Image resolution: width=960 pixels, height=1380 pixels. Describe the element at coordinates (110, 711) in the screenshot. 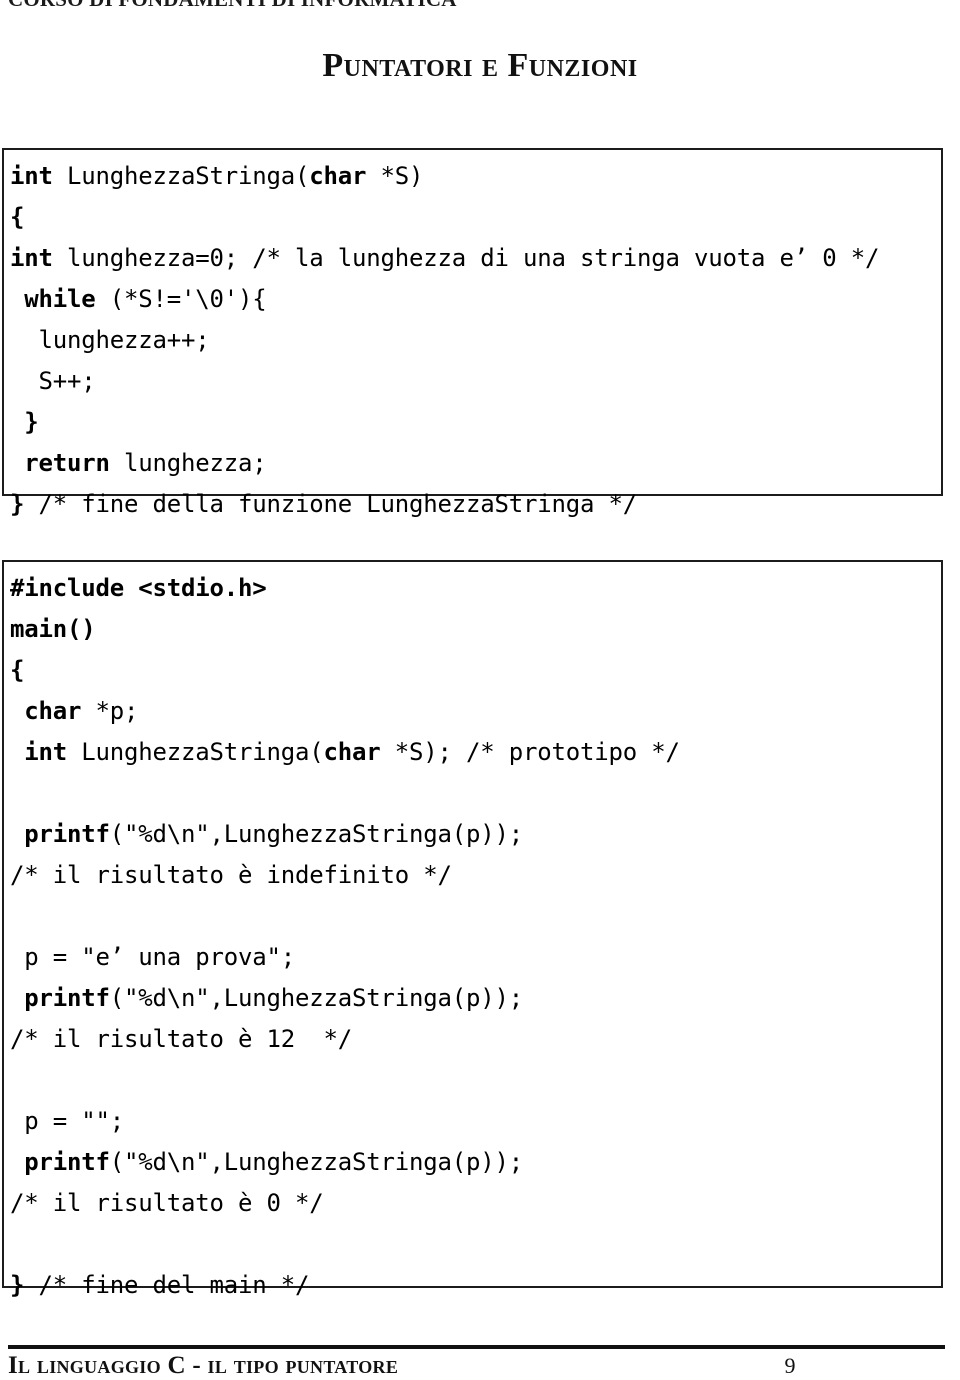

I see `code-text: *p;` at that location.